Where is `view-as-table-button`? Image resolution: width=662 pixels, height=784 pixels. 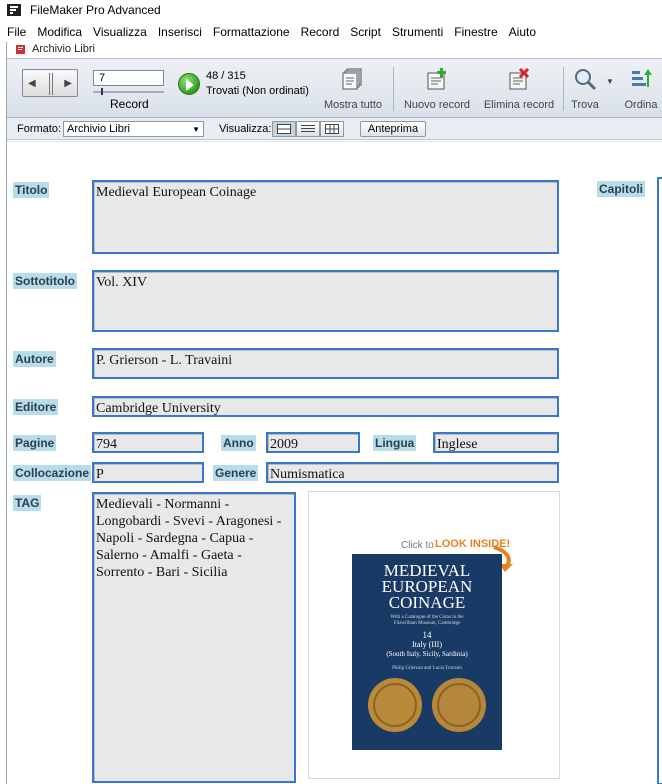
view-as-table-button is located at coordinates (332, 129).